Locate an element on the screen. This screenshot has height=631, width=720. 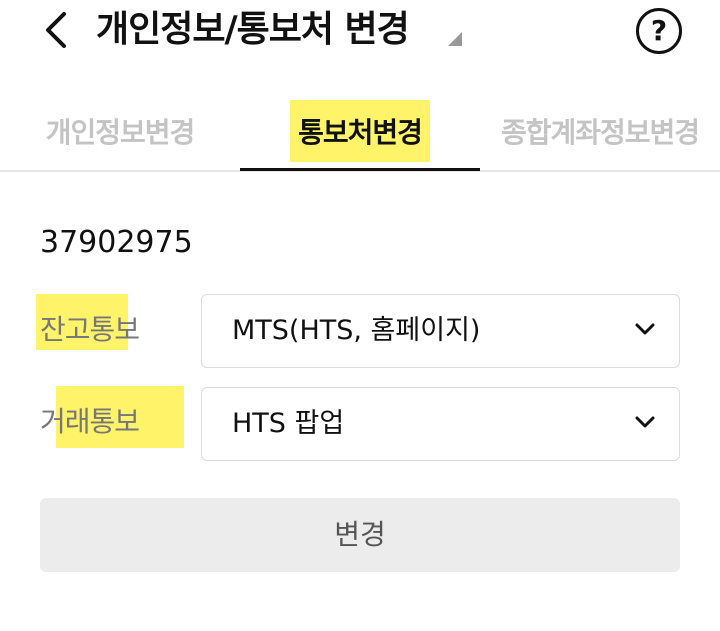
tab-notification: 통보처변경 is located at coordinates (360, 133).